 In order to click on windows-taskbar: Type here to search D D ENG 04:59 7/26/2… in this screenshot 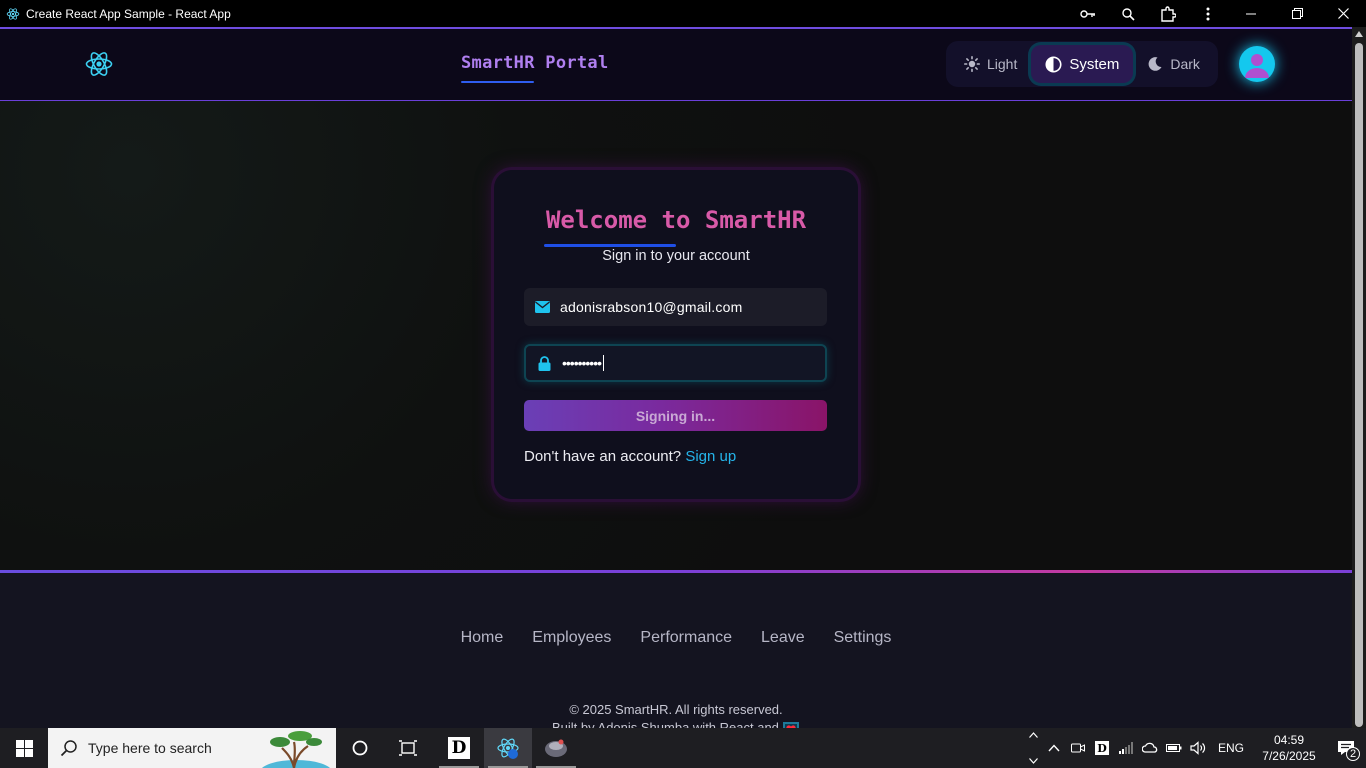, I will do `click(683, 748)`.